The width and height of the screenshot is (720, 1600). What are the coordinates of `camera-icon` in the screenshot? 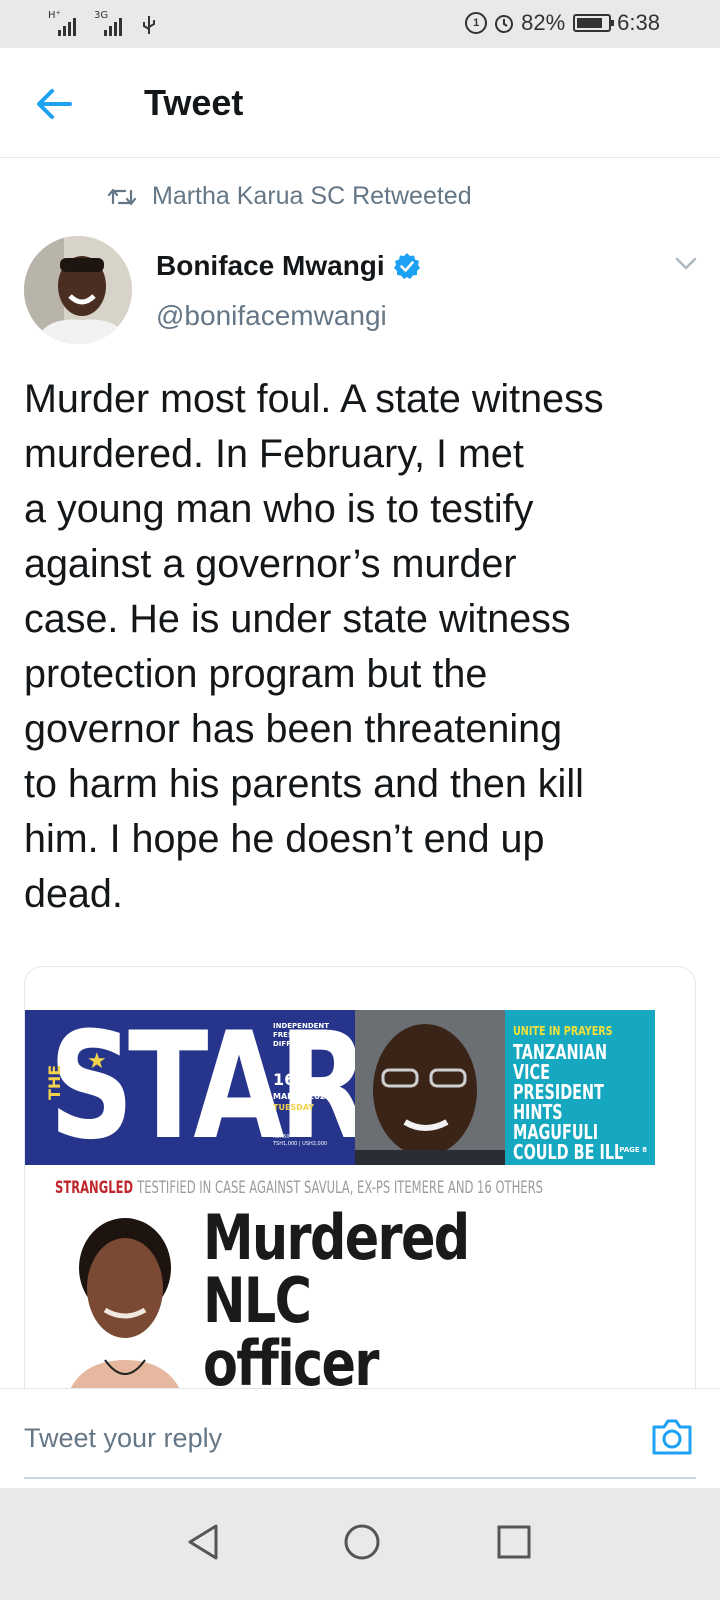 It's located at (672, 1437).